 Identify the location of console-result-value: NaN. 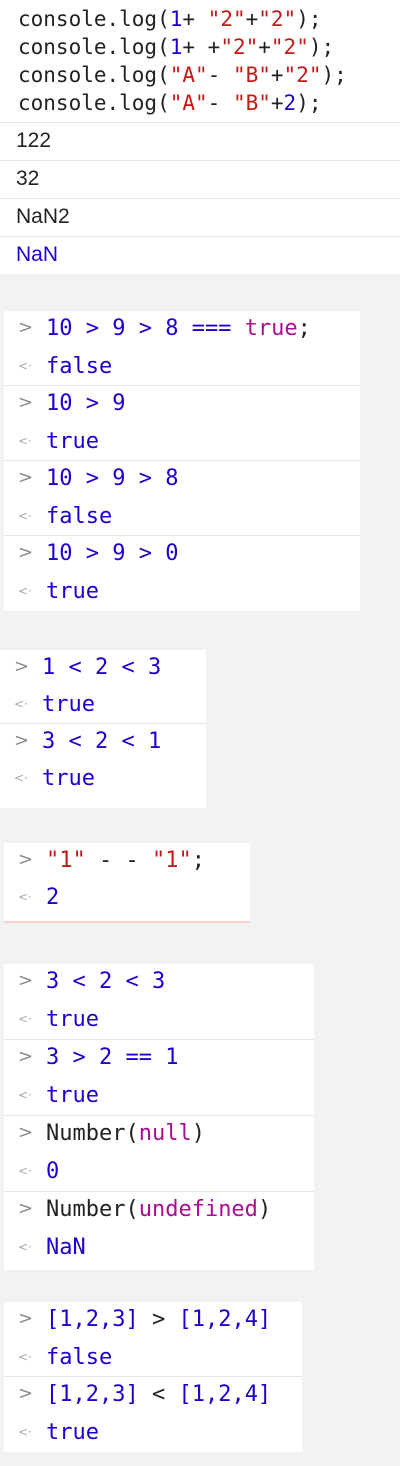
(66, 1247).